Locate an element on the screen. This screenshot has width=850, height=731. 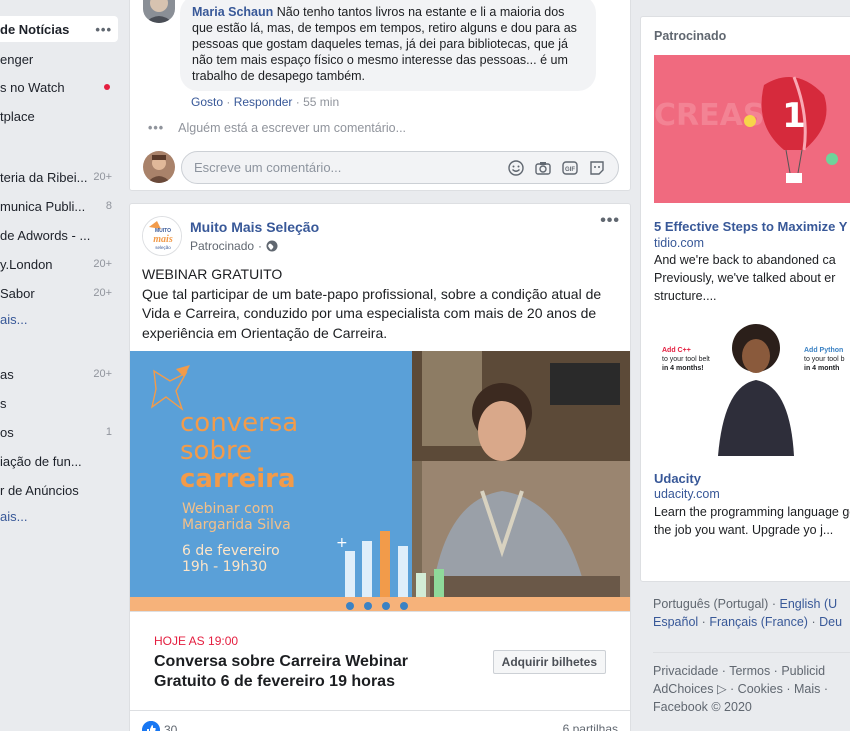
svg-text: GIF is located at coordinates (570, 170).